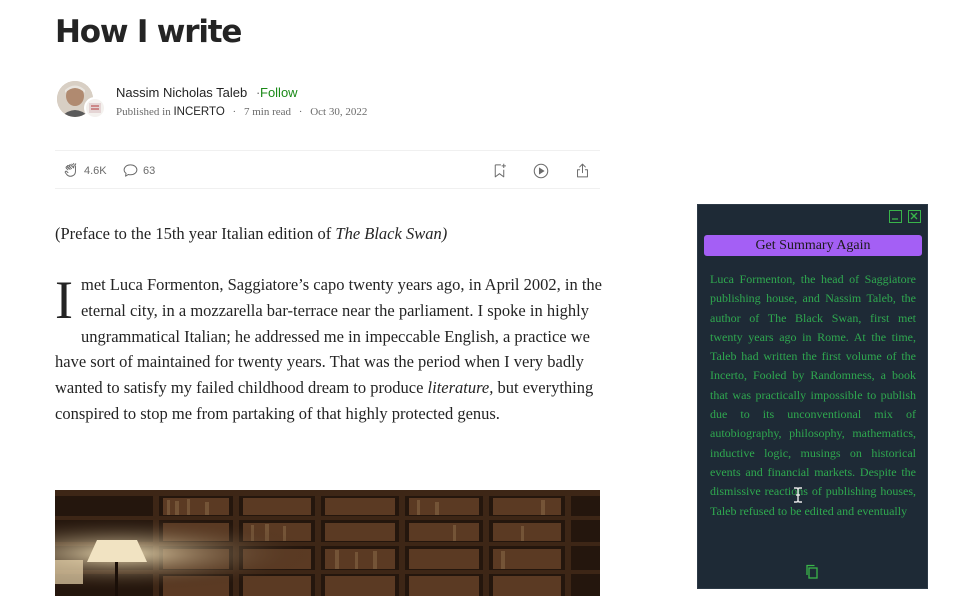 The height and width of the screenshot is (596, 961). What do you see at coordinates (813, 245) in the screenshot?
I see `get-summary-again-button: Get Summary Again` at bounding box center [813, 245].